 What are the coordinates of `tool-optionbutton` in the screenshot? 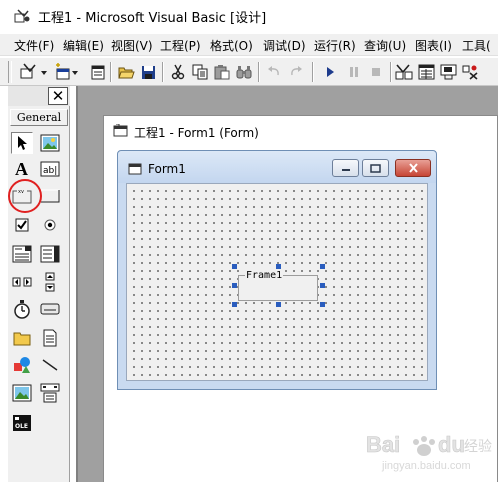 It's located at (50, 225).